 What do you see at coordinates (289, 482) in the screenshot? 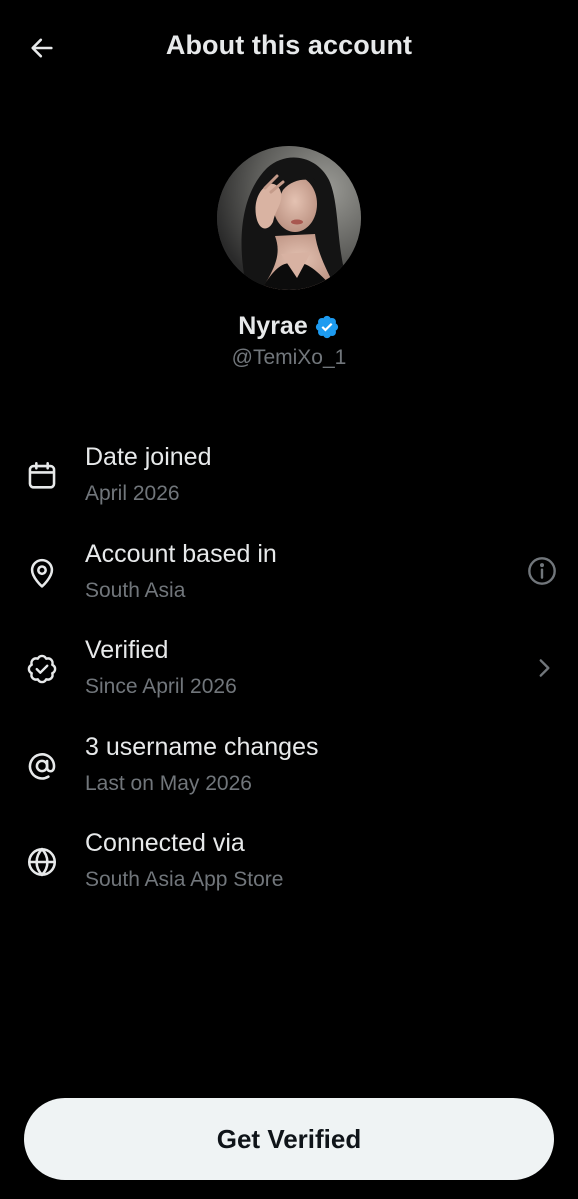
I see `info-row-date-joined: Date joined April 2026` at bounding box center [289, 482].